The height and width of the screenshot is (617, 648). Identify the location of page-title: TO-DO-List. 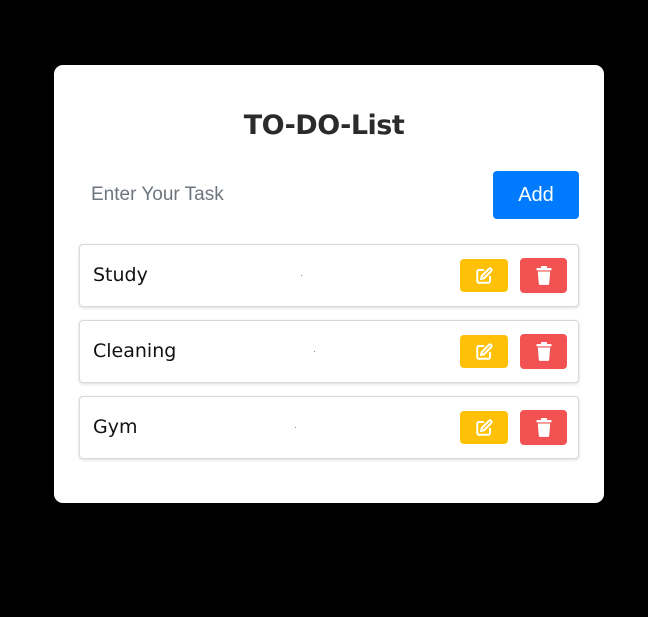
(324, 125).